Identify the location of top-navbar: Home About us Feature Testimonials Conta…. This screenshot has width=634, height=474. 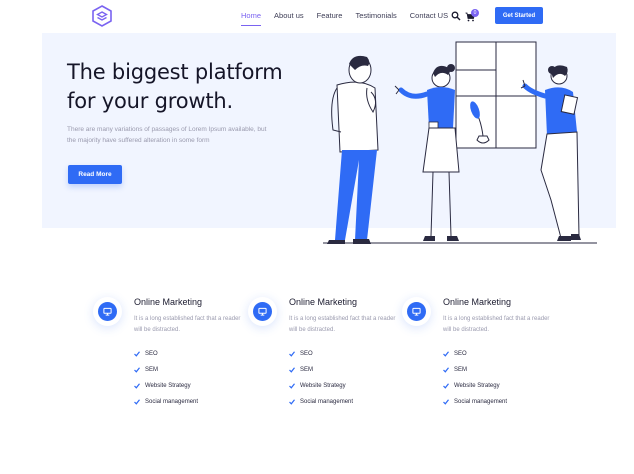
(317, 16).